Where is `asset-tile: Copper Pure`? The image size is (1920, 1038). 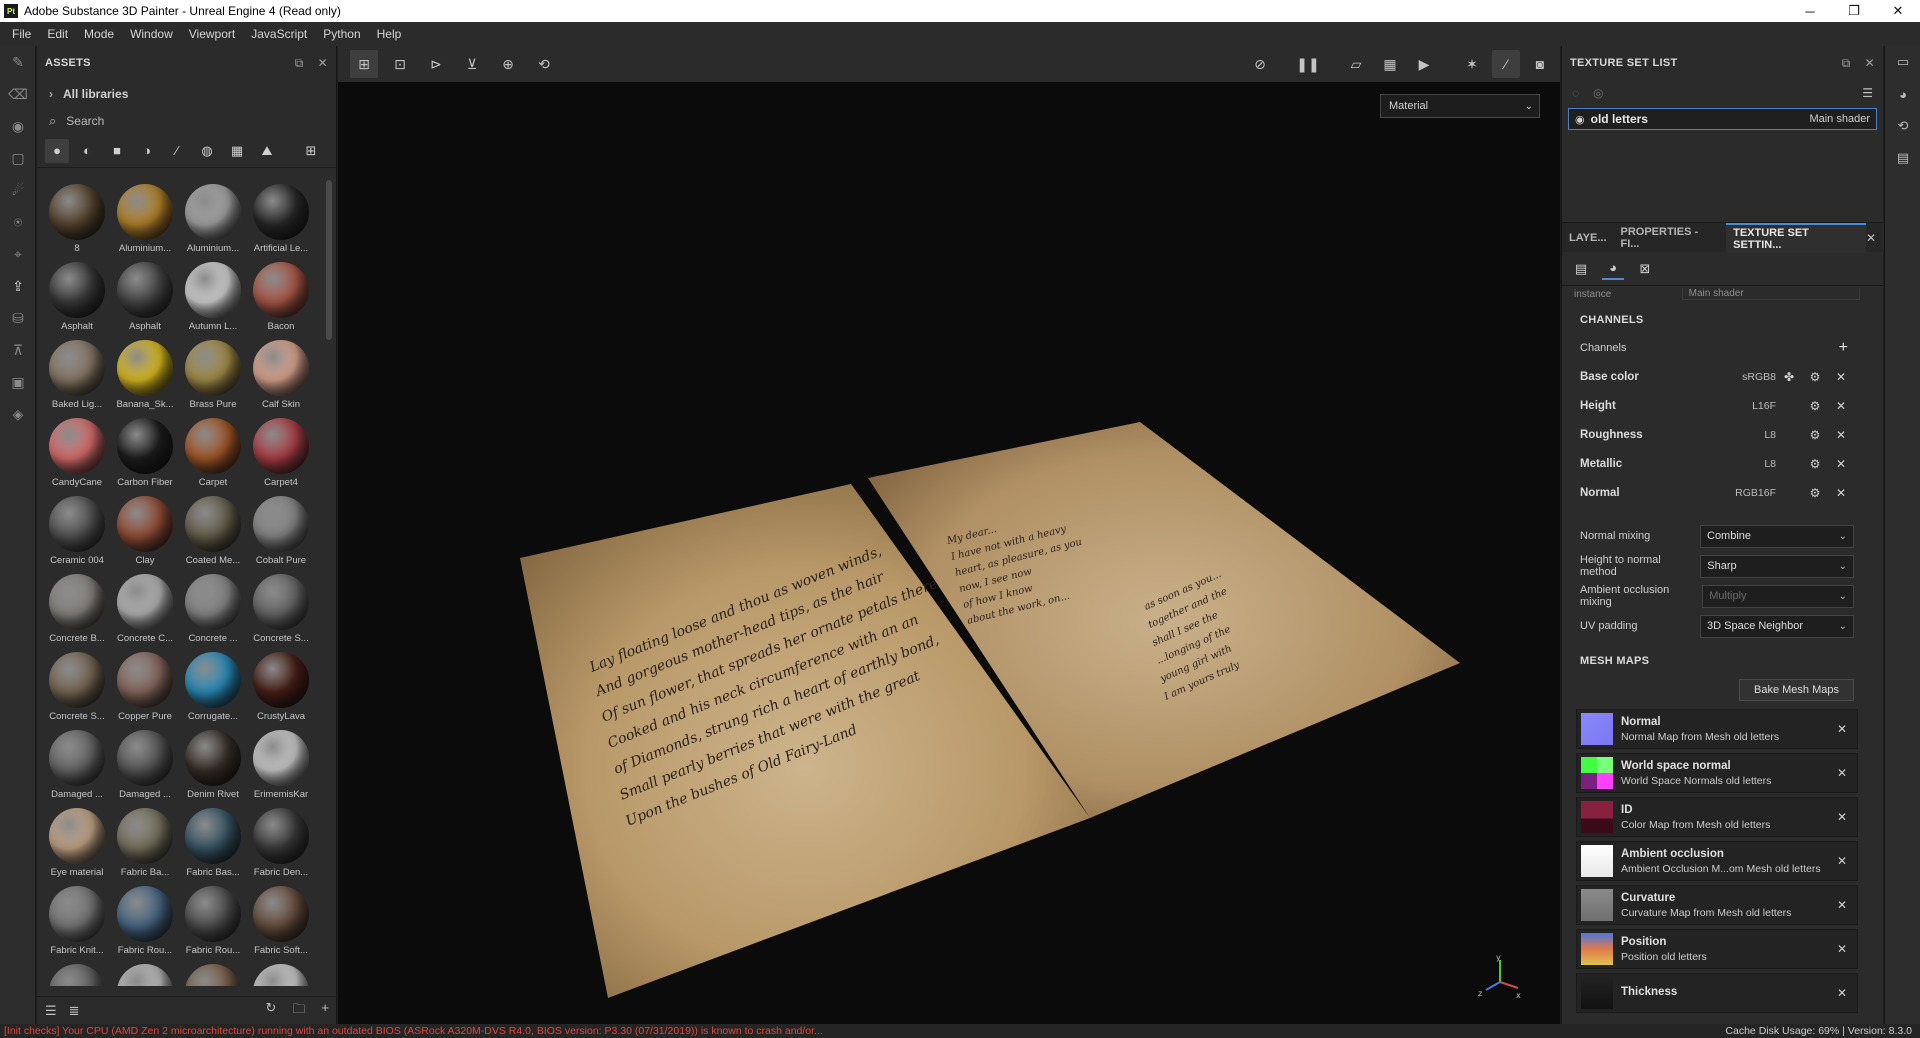 asset-tile: Copper Pure is located at coordinates (145, 687).